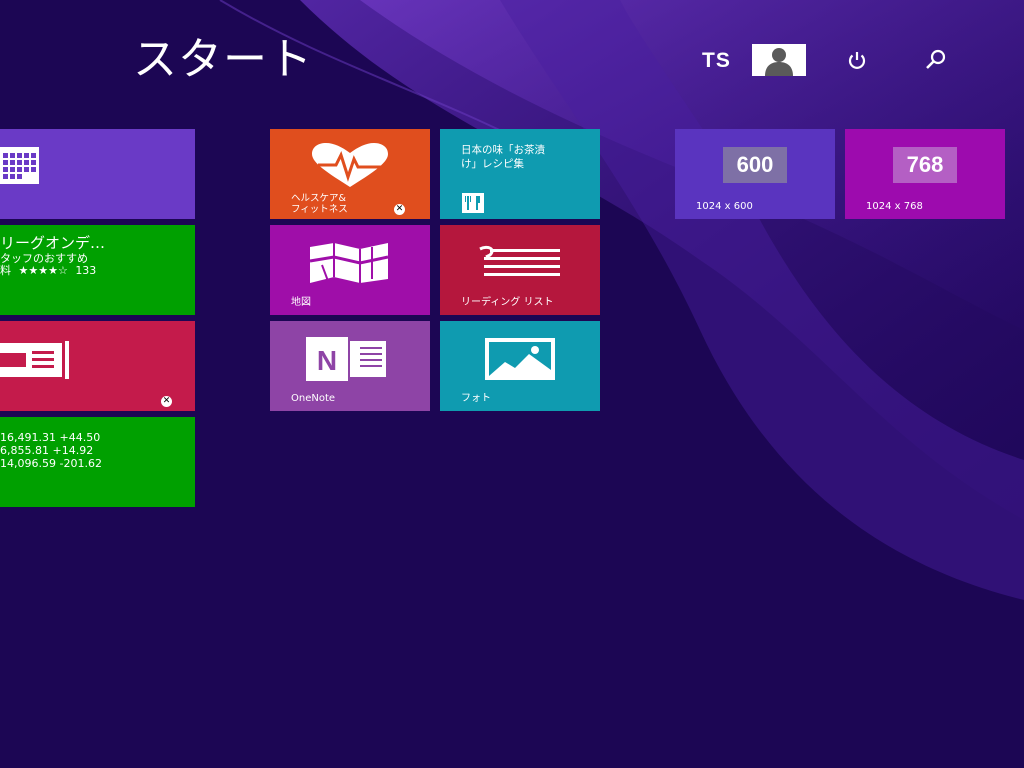 The image size is (1024, 768). I want to click on food-title-line1: 日本の味「お茶漬, so click(503, 150).